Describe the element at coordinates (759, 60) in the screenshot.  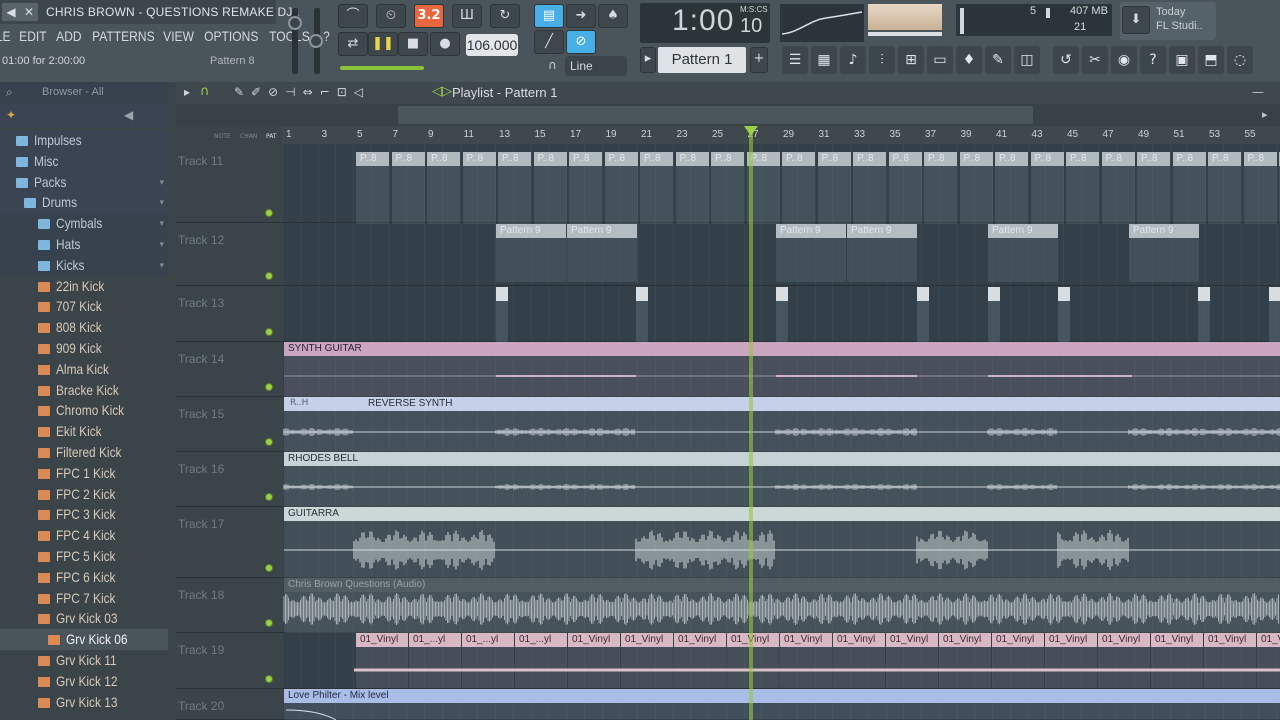
I see `pattern-add-icon: +` at that location.